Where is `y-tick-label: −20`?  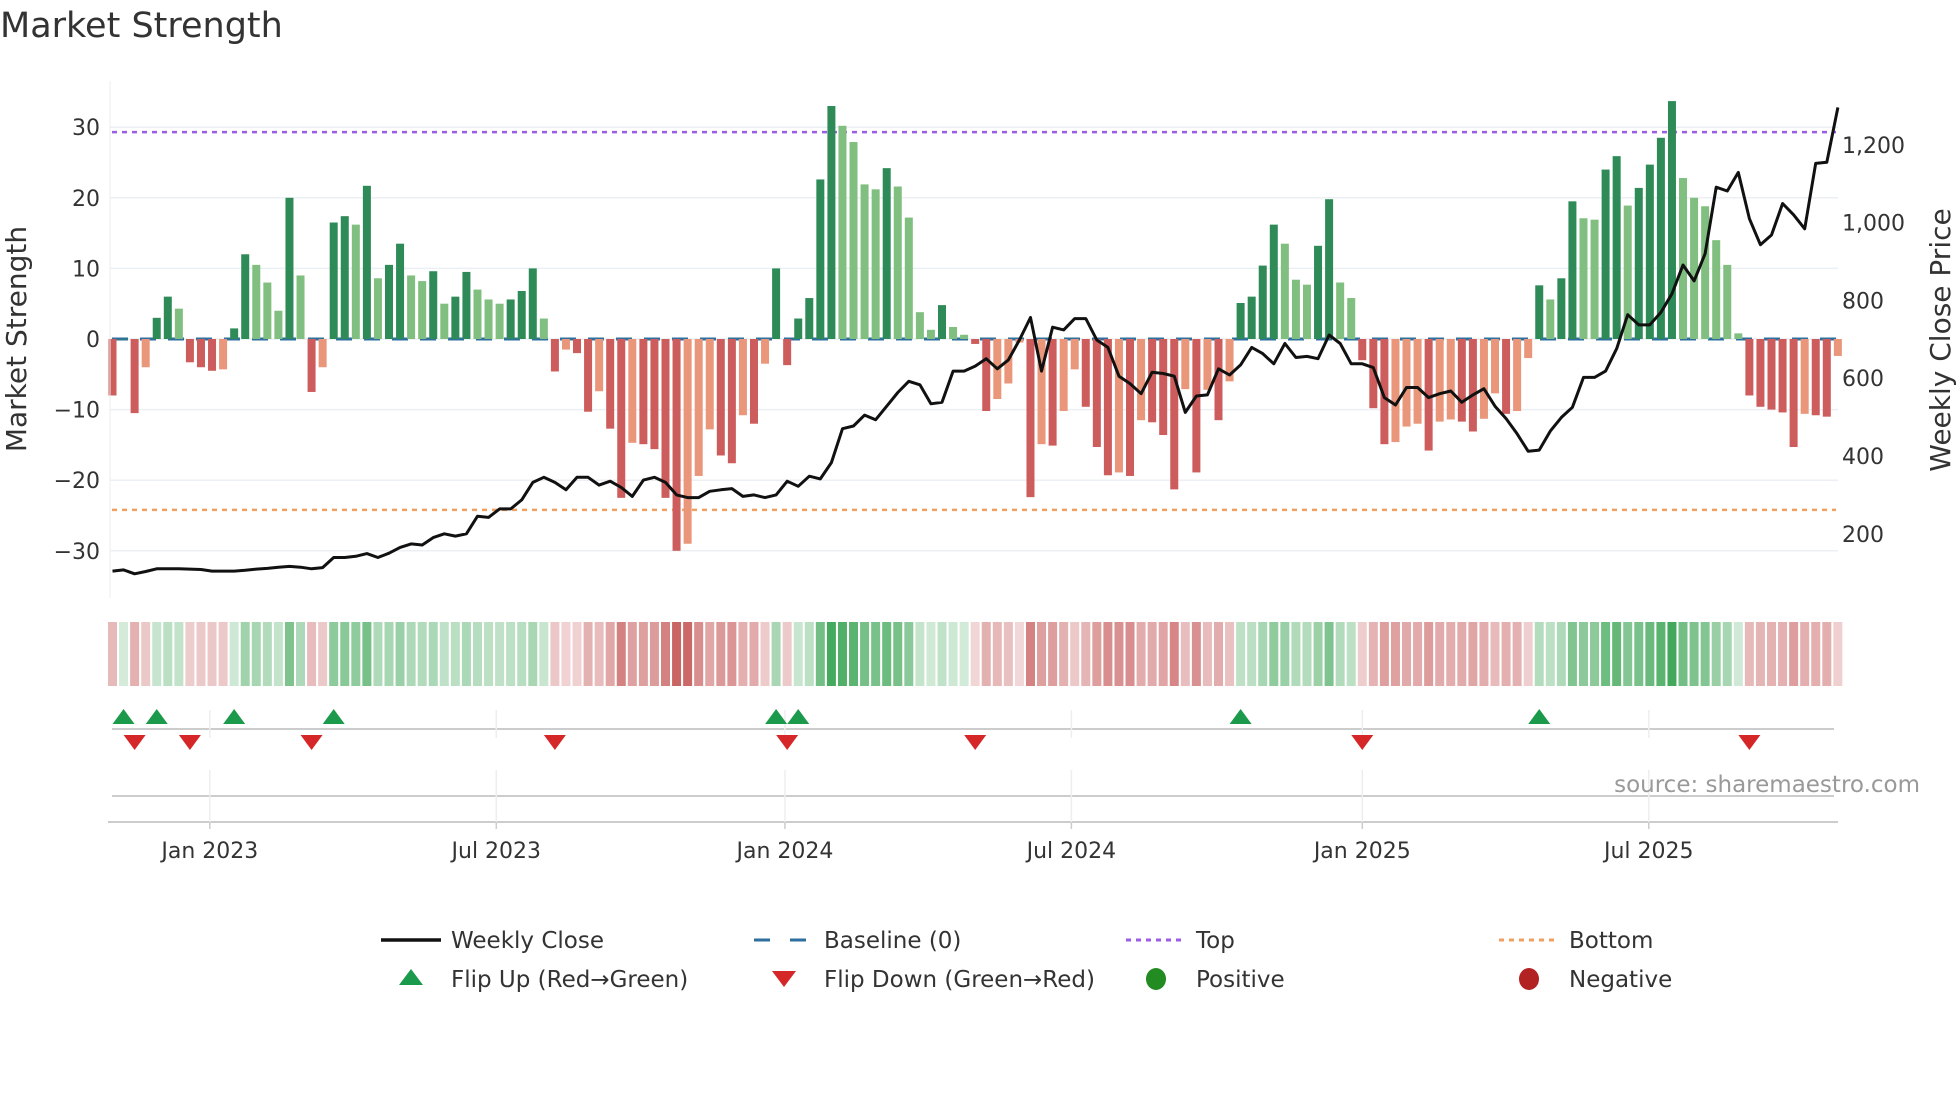 y-tick-label: −20 is located at coordinates (77, 481).